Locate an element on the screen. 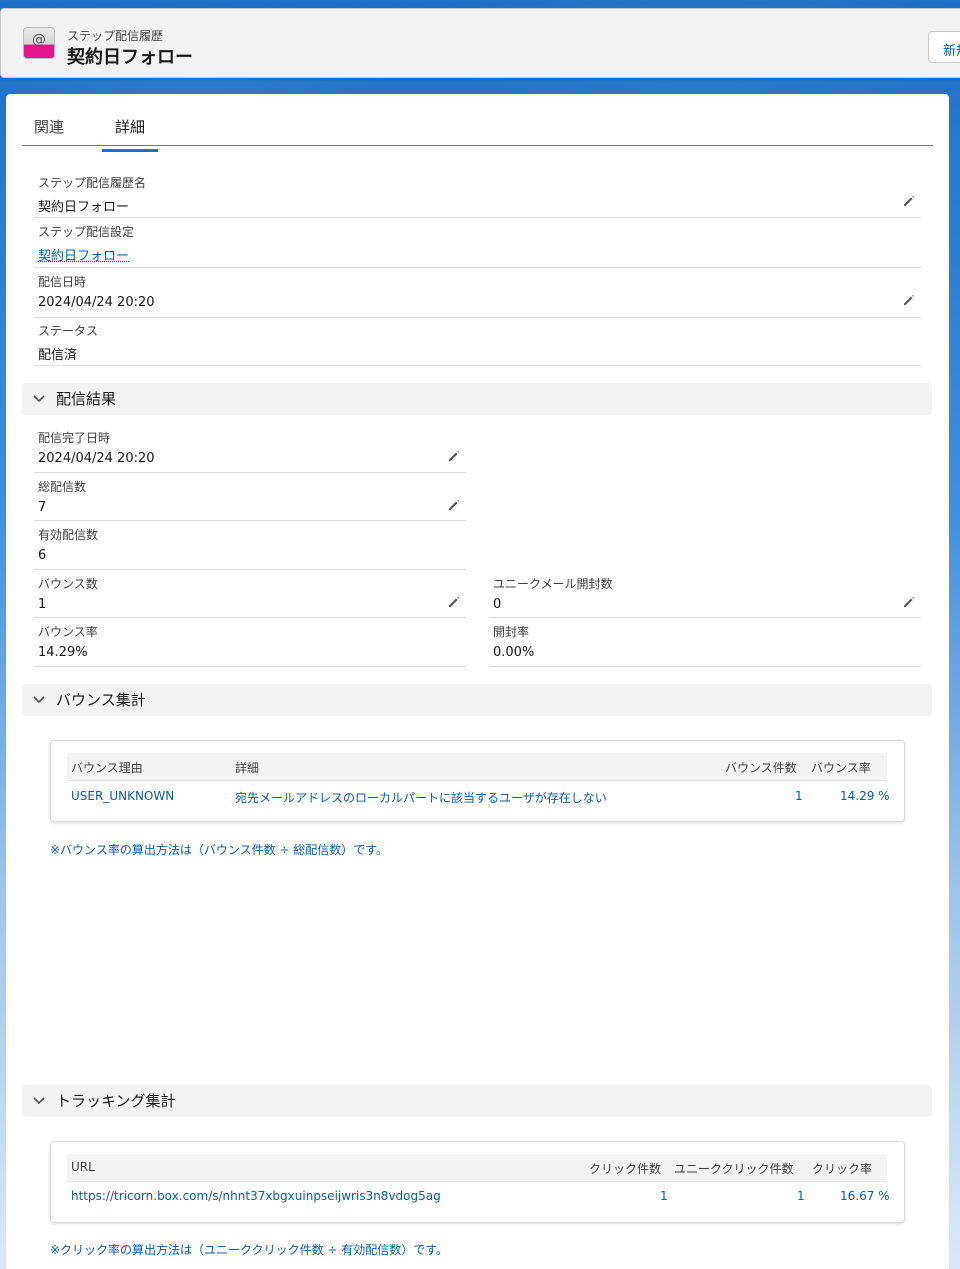 This screenshot has width=960, height=1269. field-value: 配信済 is located at coordinates (58, 355).